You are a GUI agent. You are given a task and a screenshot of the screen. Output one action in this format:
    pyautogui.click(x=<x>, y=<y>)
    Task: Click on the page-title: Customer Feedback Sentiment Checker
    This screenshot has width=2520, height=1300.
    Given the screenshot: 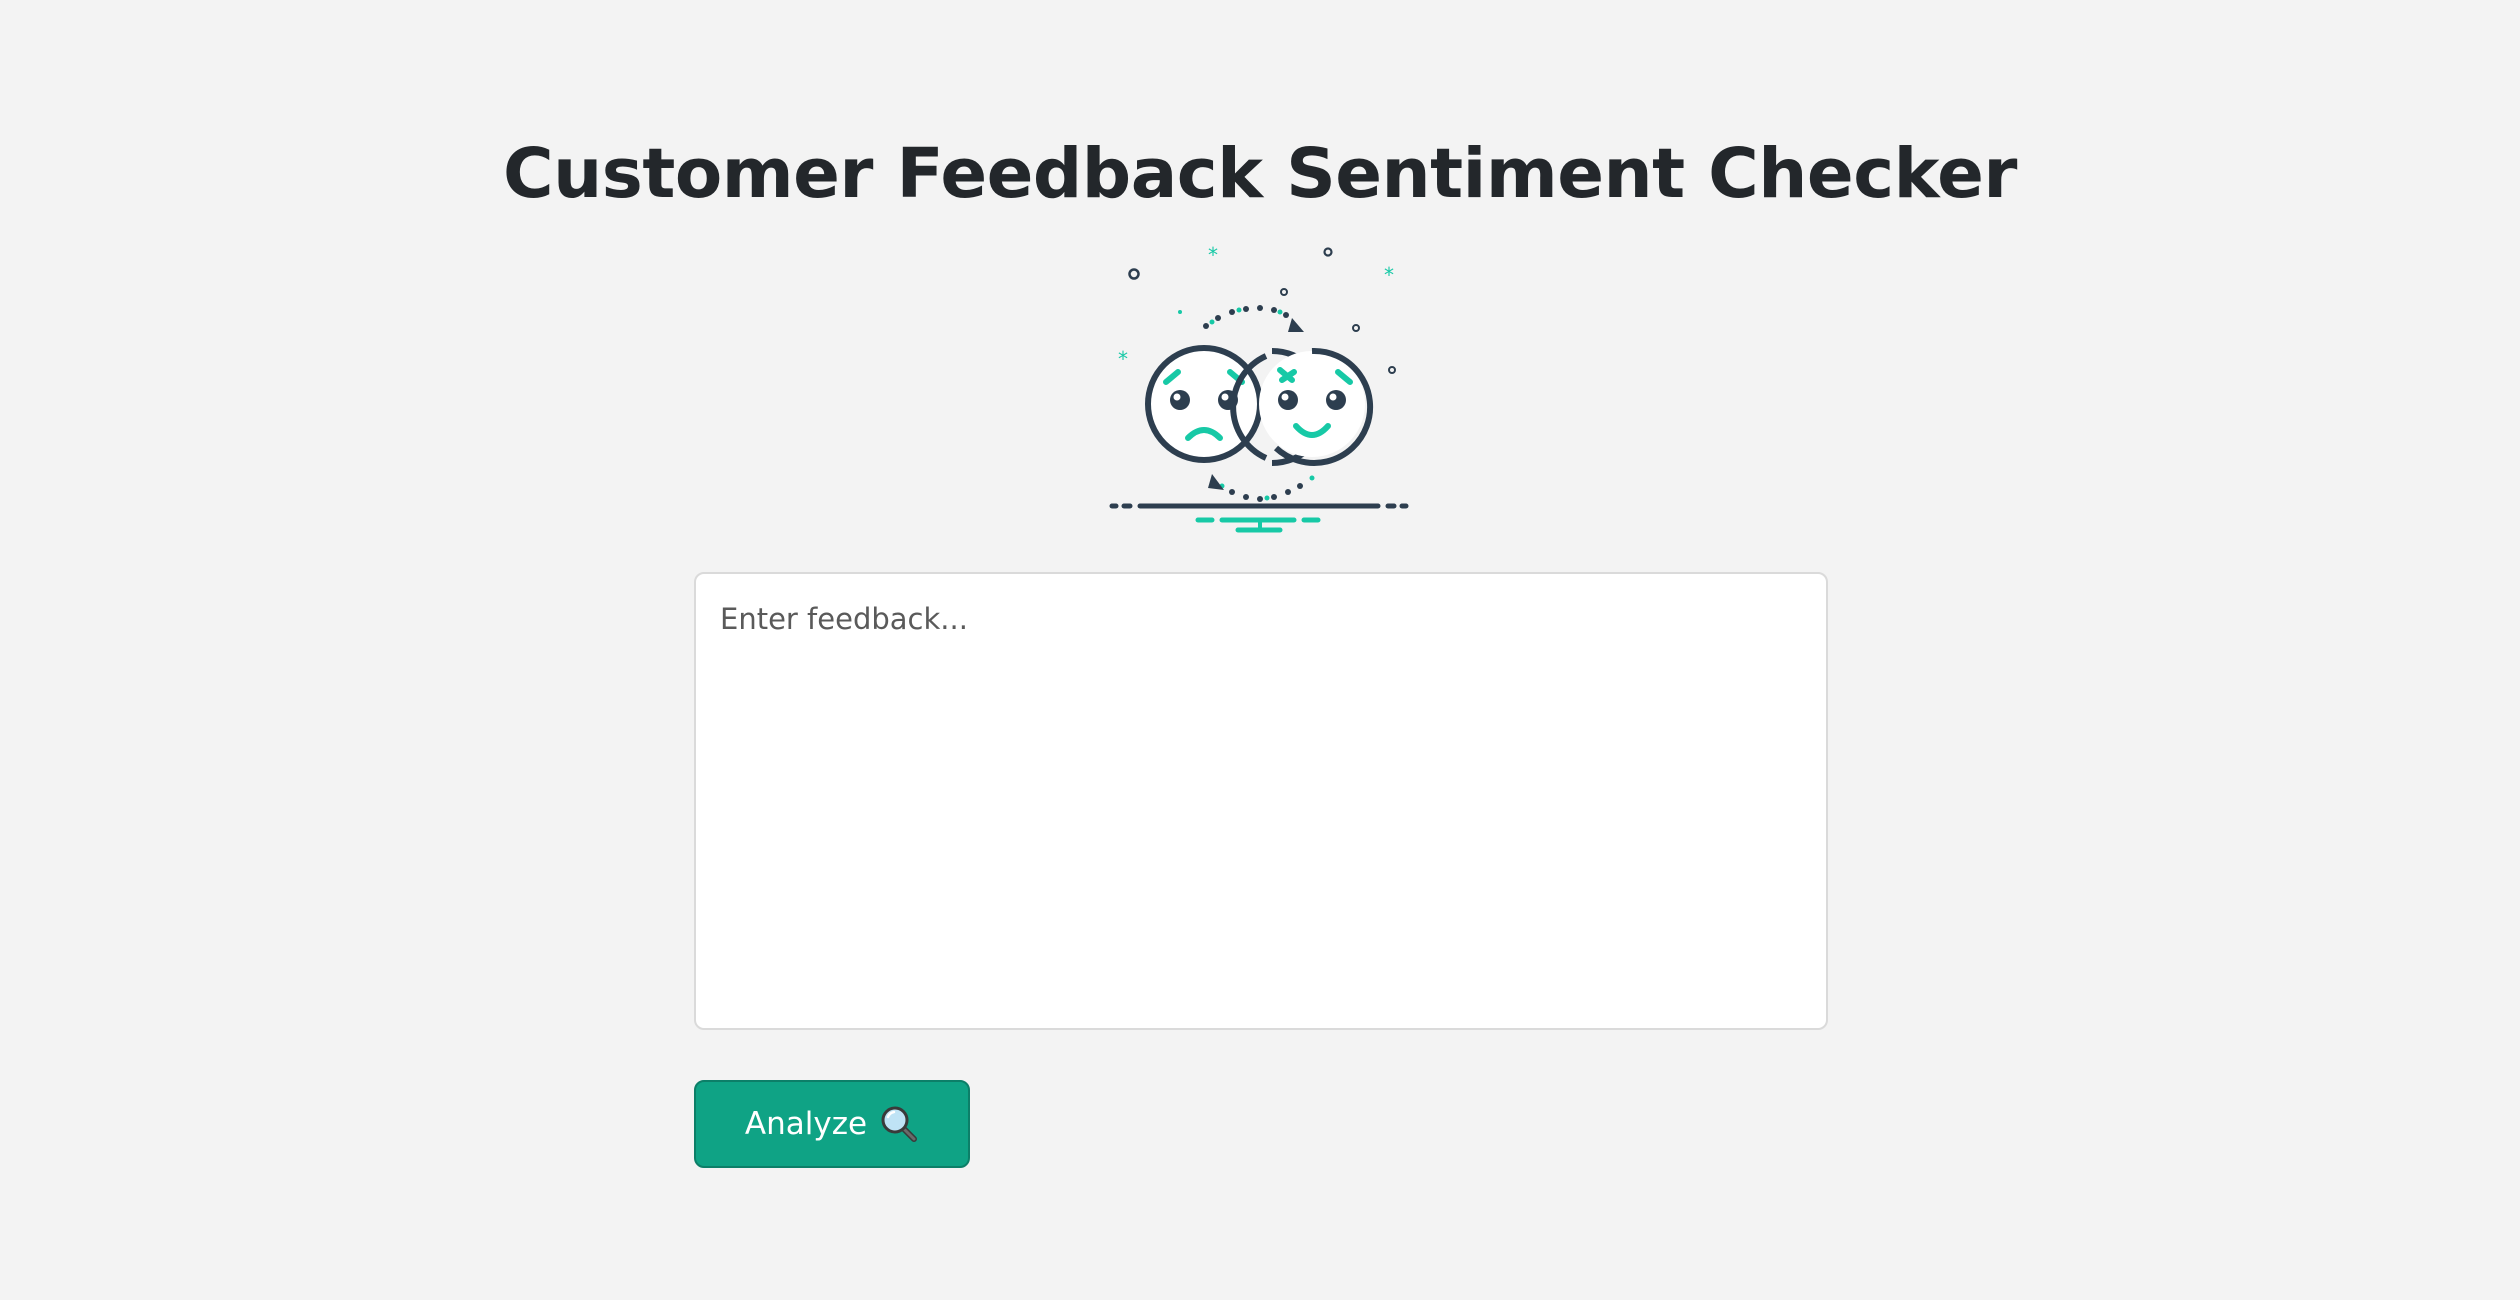 What is the action you would take?
    pyautogui.click(x=1260, y=174)
    